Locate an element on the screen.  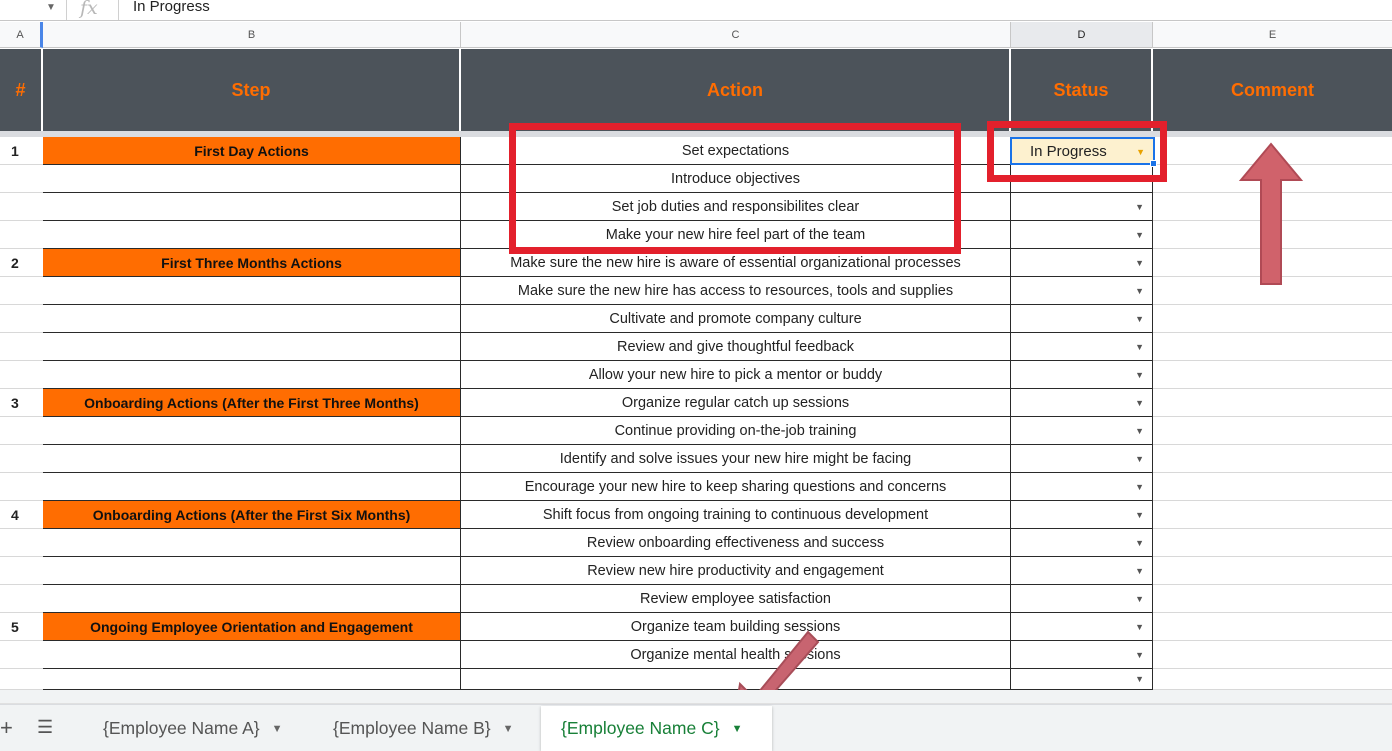
column-header-c: C is located at coordinates (736, 35).